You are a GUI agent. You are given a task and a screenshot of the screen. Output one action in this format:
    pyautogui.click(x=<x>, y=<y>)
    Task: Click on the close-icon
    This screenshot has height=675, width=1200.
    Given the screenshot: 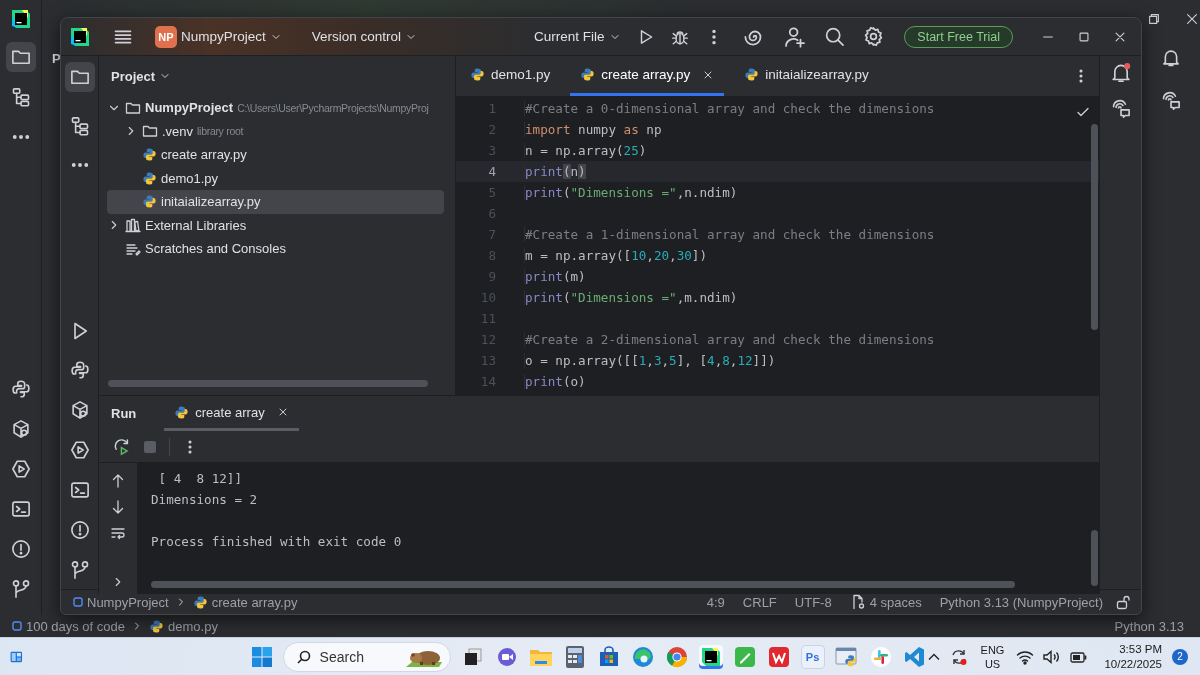 What is the action you would take?
    pyautogui.click(x=1192, y=19)
    